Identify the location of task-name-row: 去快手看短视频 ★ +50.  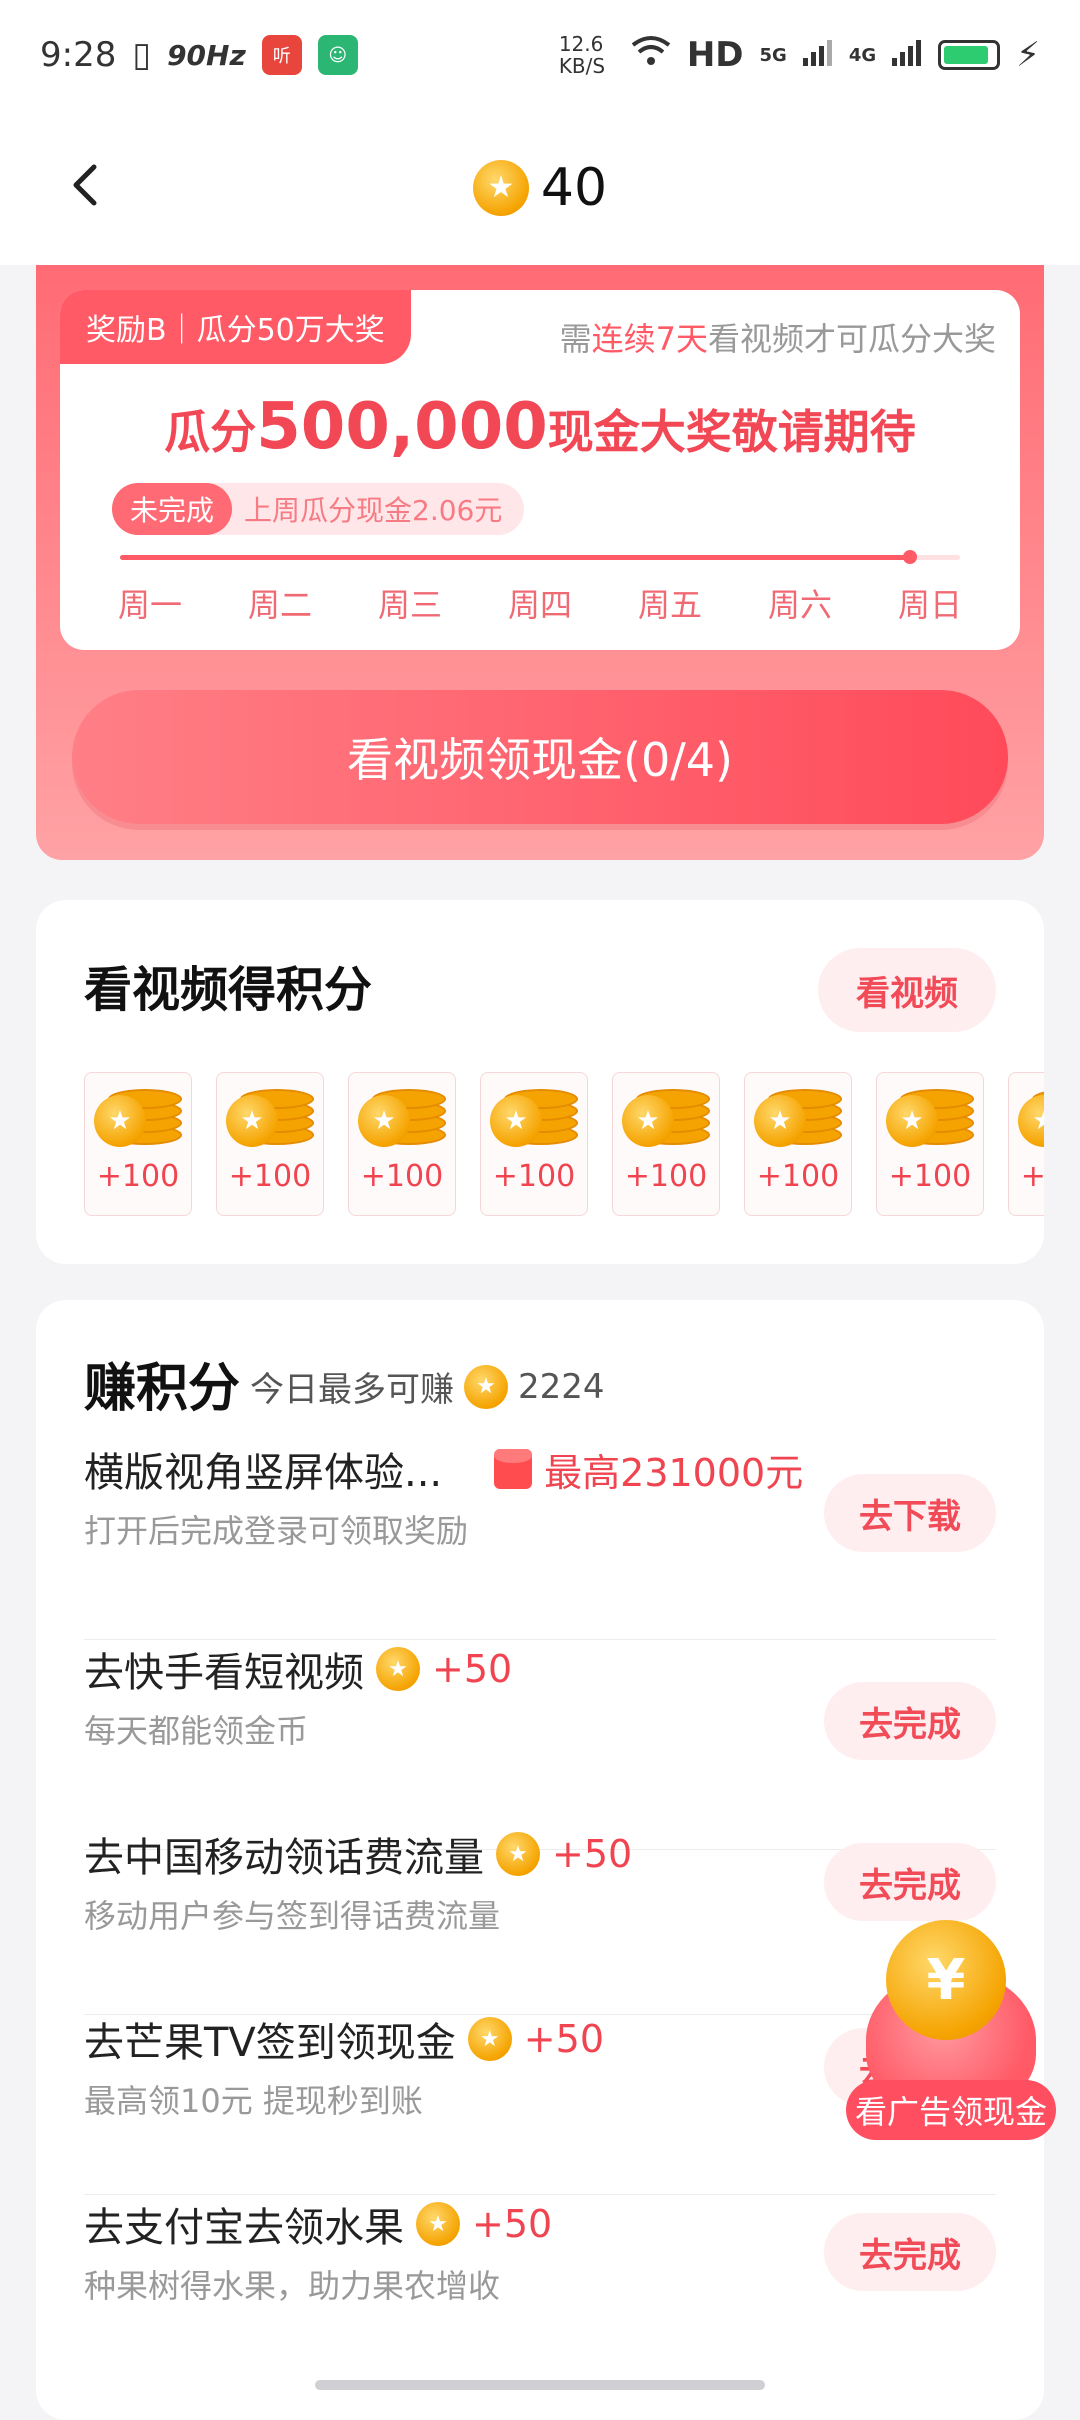
(298, 1669).